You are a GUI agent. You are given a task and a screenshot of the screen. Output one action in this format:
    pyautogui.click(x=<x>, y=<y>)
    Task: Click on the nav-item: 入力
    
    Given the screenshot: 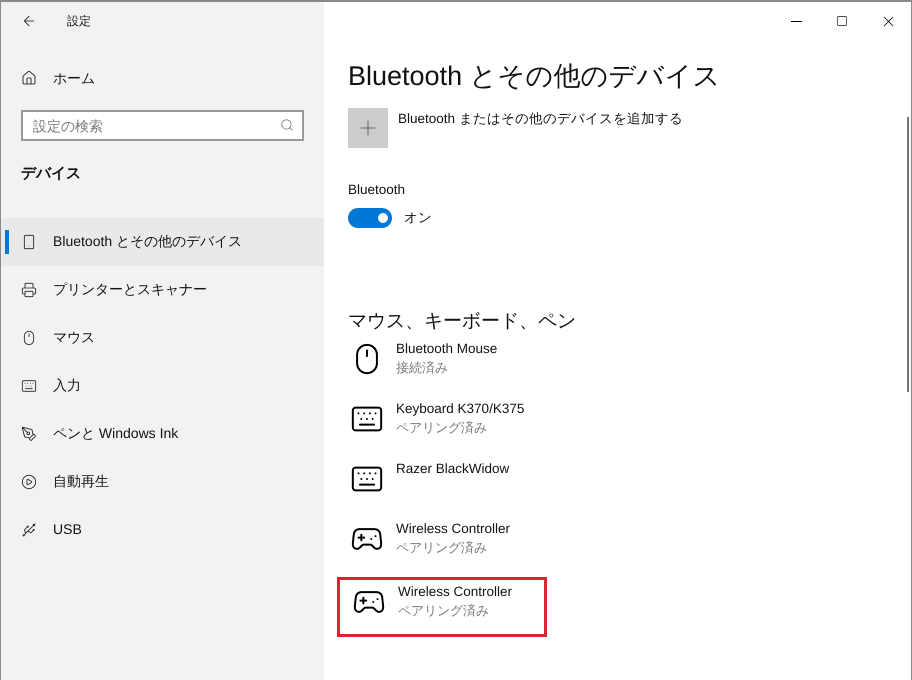 What is the action you would take?
    pyautogui.click(x=162, y=386)
    